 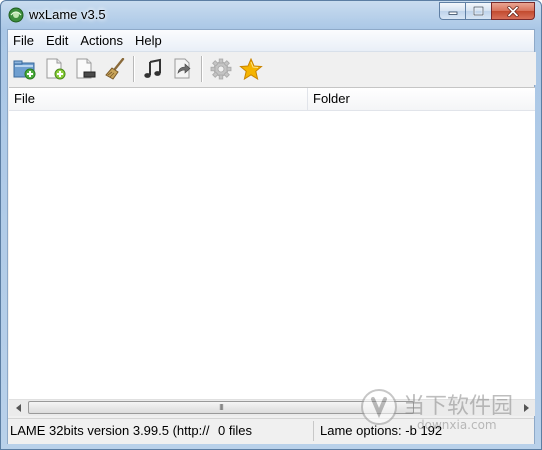 I want to click on maximize-icon, so click(x=478, y=11).